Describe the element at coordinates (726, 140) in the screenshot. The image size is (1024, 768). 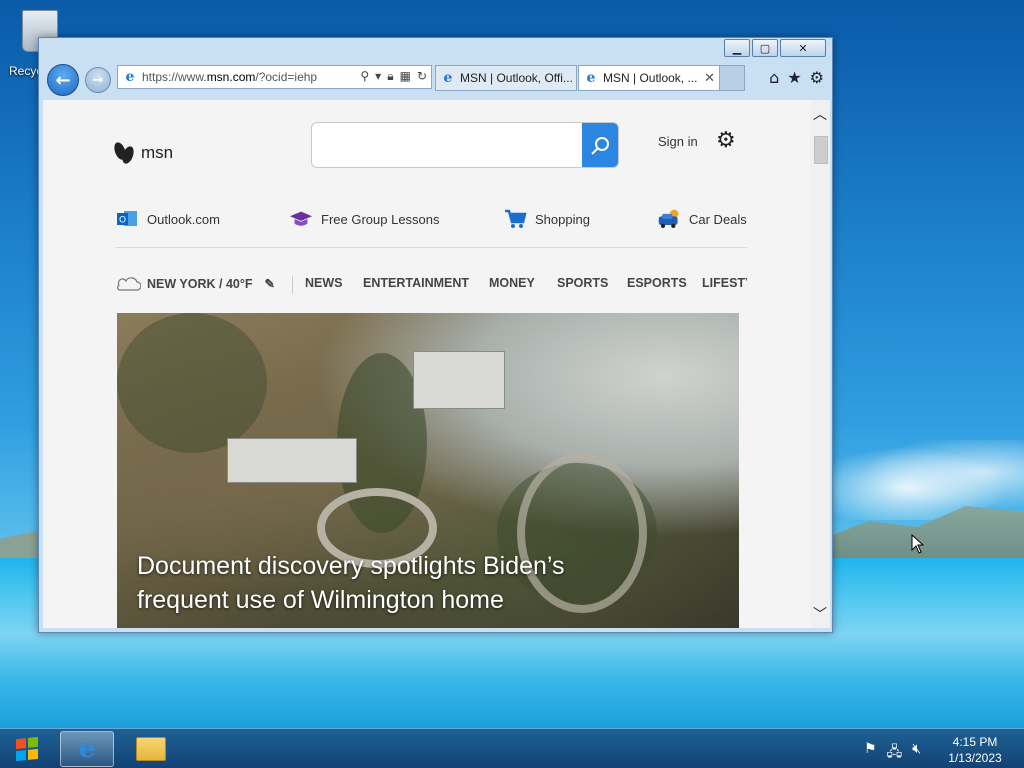
I see `settings-gear-icon: ⚙` at that location.